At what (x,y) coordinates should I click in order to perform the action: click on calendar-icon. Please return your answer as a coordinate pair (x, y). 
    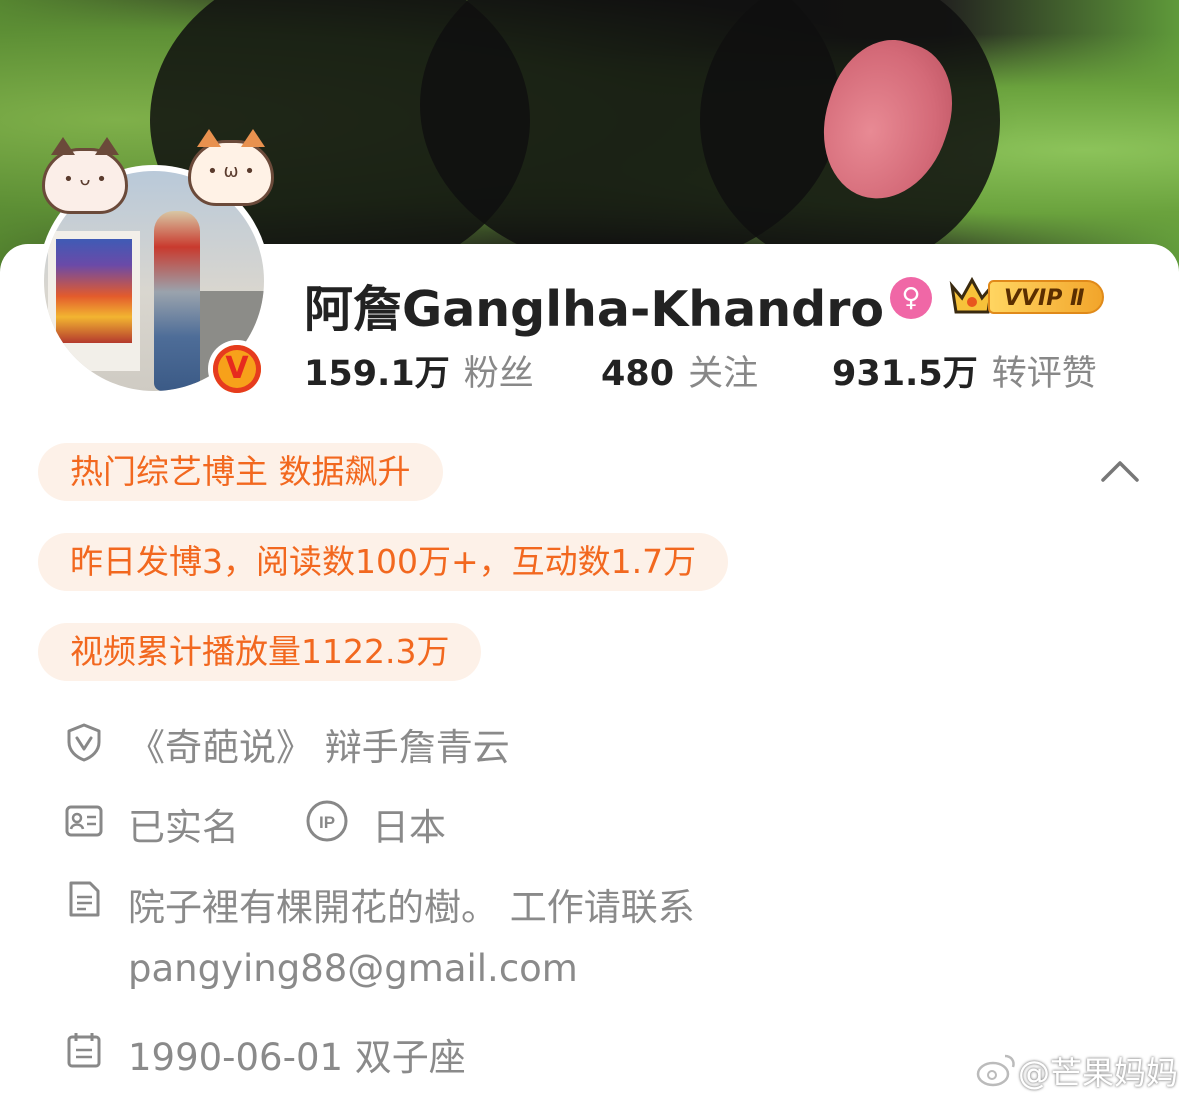
    Looking at the image, I should click on (84, 1050).